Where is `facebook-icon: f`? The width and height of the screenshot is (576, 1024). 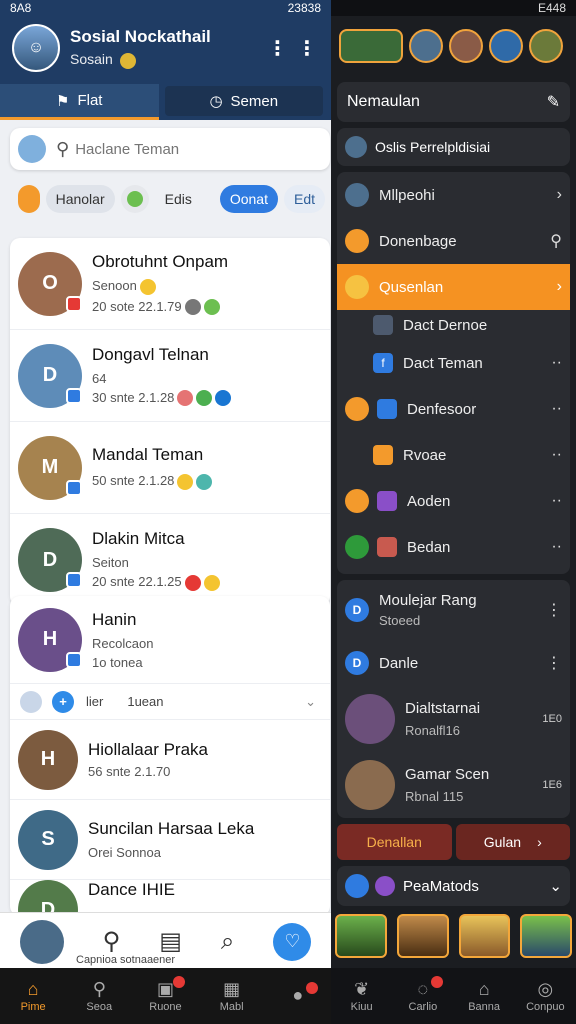 facebook-icon: f is located at coordinates (383, 363).